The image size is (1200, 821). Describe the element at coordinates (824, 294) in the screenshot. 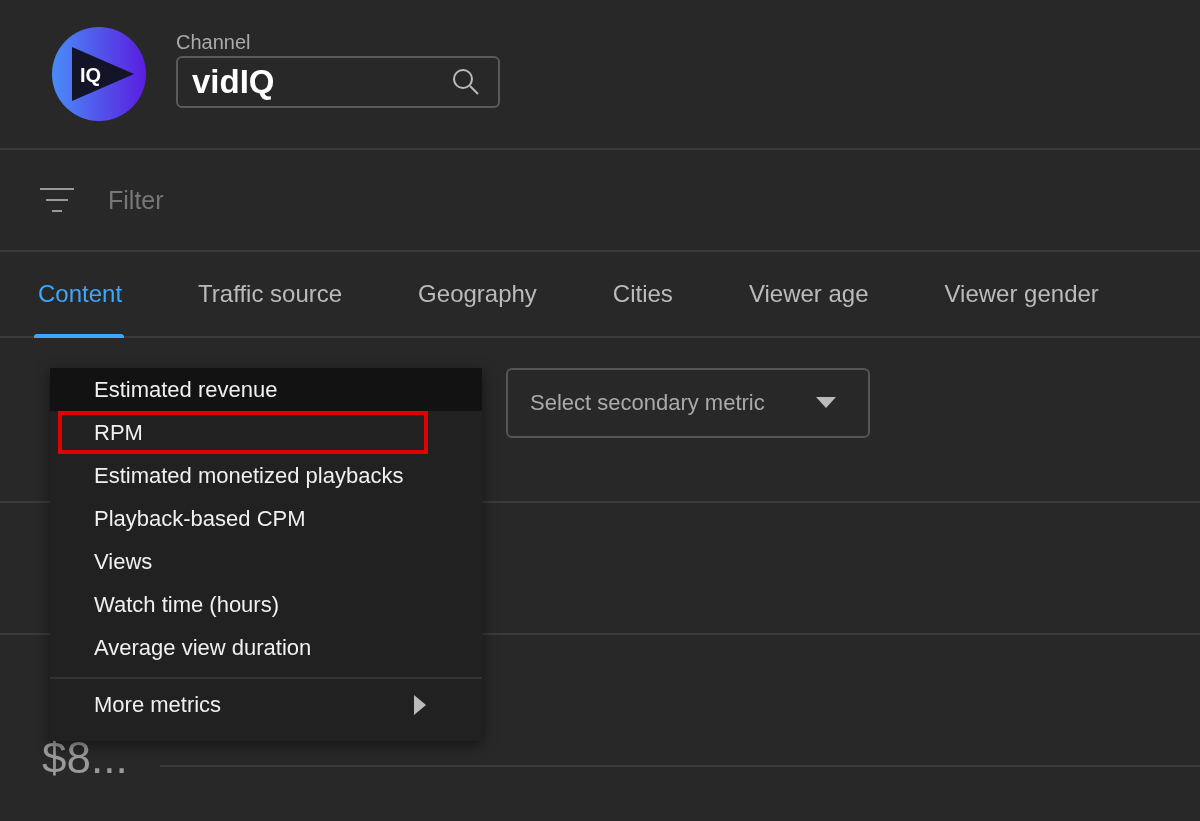

I see `tab: Viewer age` at that location.